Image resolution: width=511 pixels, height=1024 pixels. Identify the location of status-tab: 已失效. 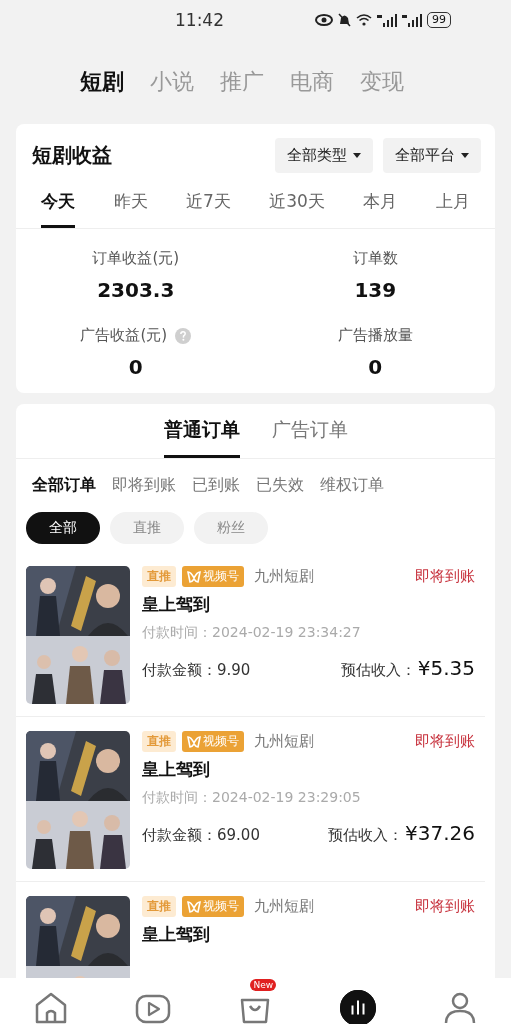
(280, 485).